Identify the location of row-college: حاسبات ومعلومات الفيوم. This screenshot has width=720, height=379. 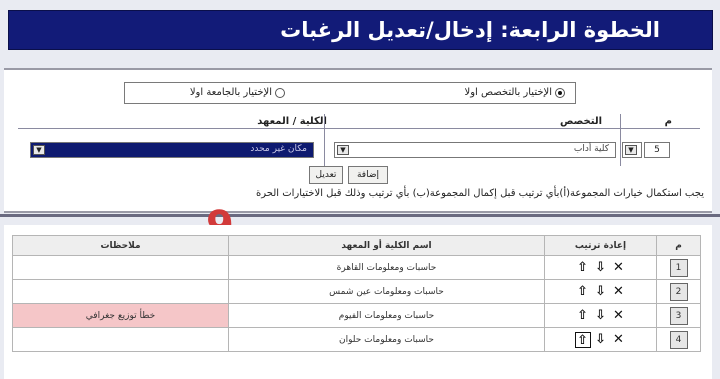
(386, 315).